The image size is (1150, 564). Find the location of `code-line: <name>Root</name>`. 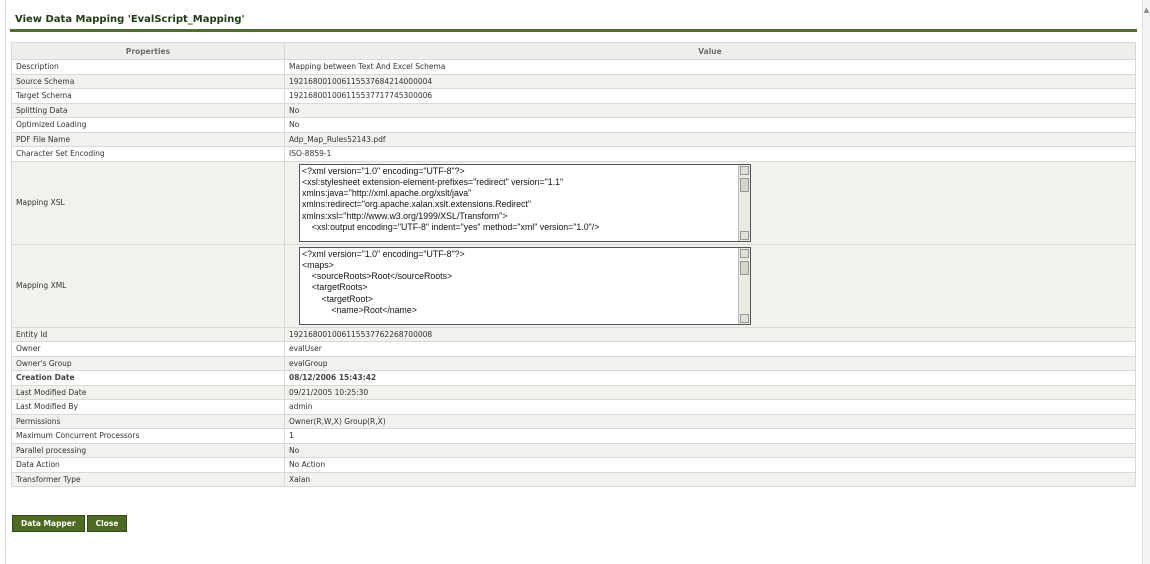

code-line: <name>Root</name> is located at coordinates (359, 309).